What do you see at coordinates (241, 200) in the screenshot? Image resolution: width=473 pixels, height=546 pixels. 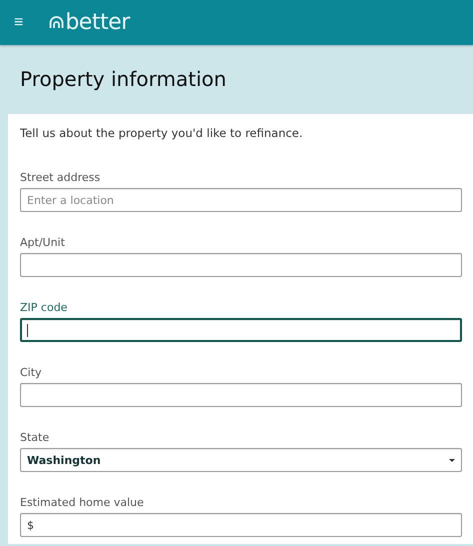 I see `input-field: Enter a location` at bounding box center [241, 200].